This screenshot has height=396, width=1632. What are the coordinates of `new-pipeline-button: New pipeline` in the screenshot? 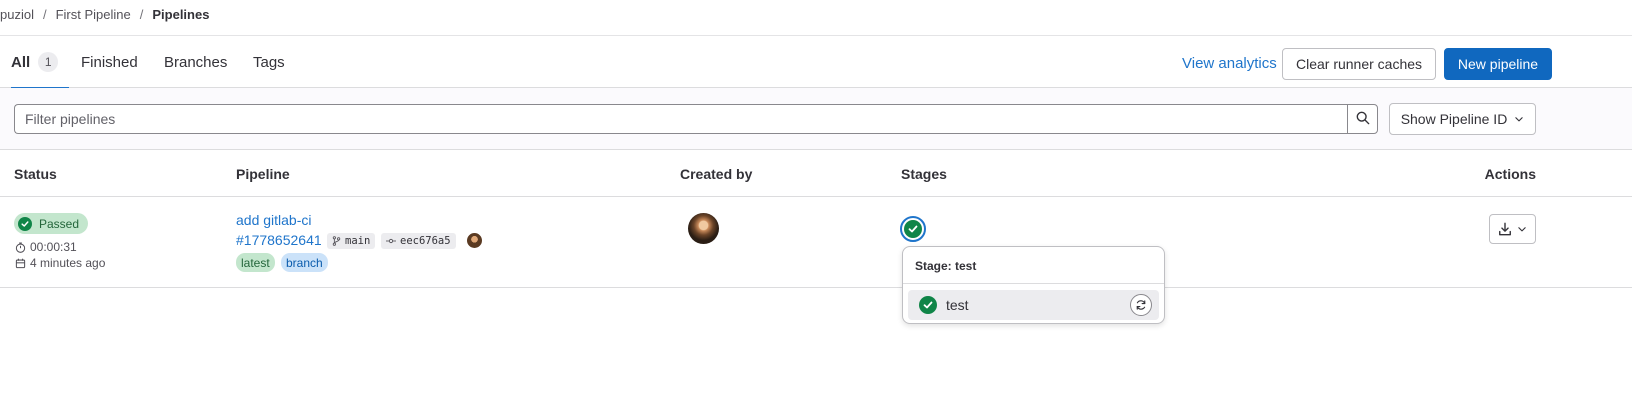 It's located at (1498, 64).